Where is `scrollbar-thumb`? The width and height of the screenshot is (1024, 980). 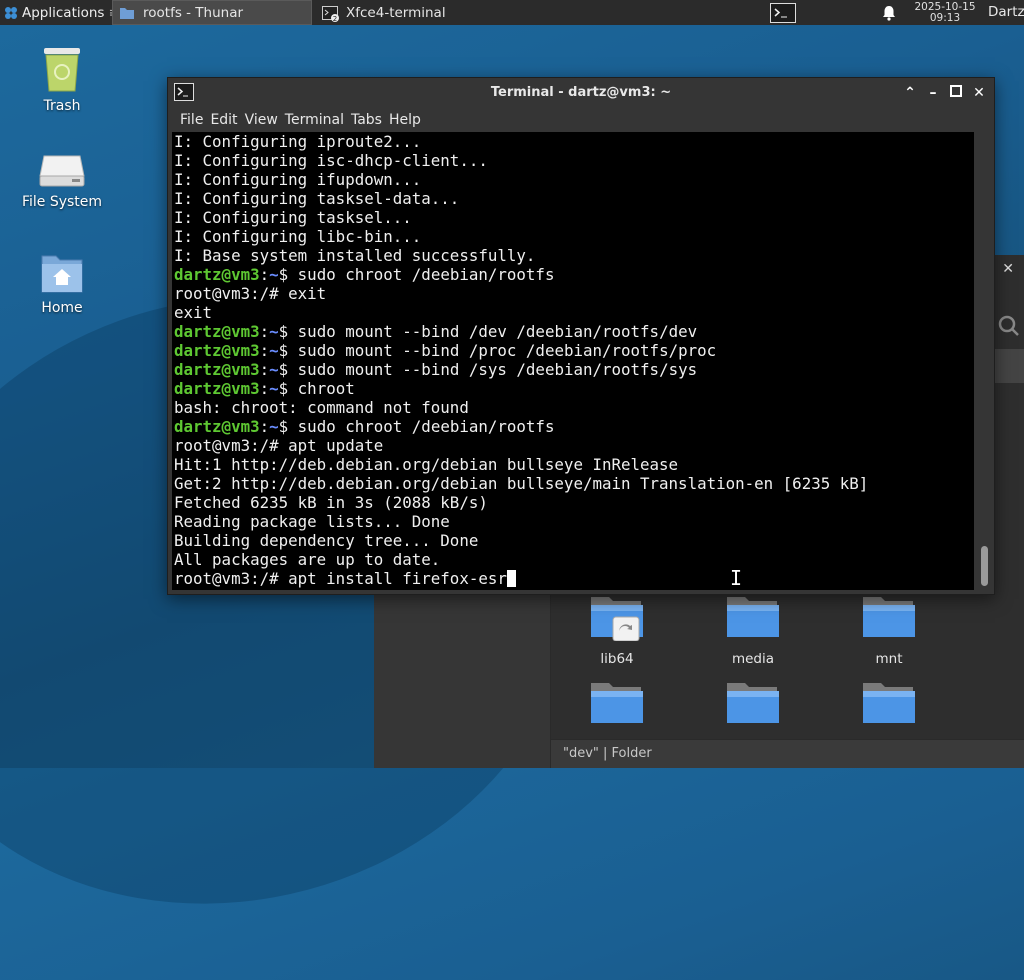
scrollbar-thumb is located at coordinates (984, 566).